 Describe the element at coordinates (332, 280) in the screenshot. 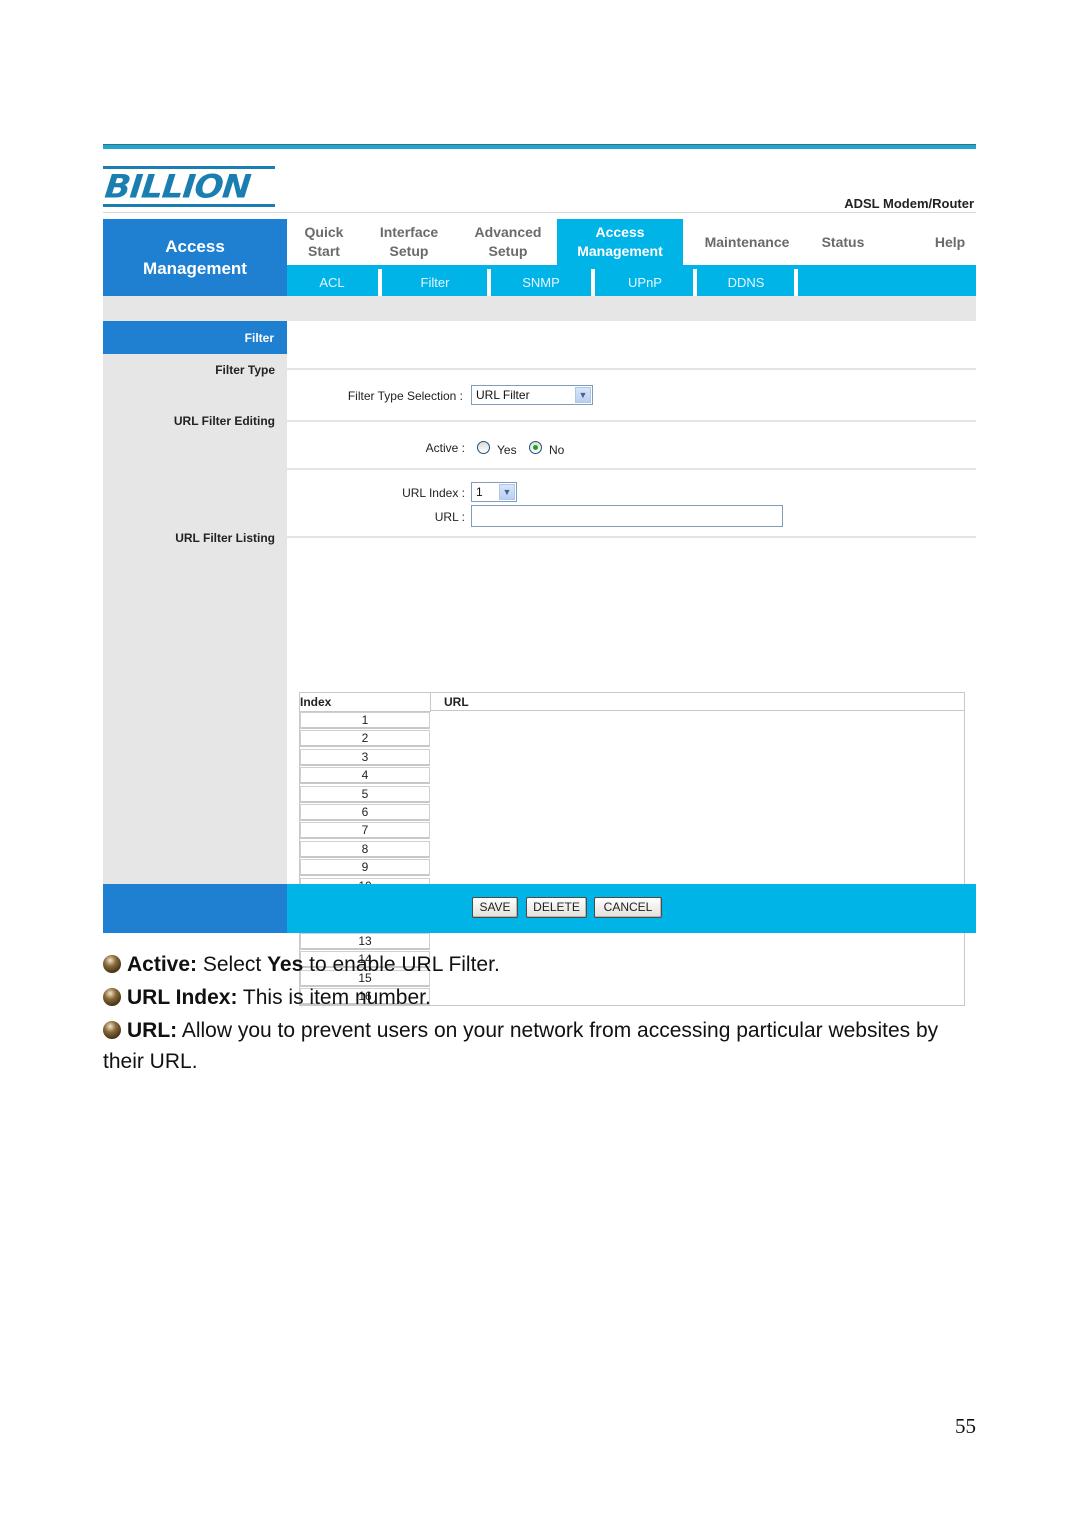

I see `subtab-acl: ACL` at that location.